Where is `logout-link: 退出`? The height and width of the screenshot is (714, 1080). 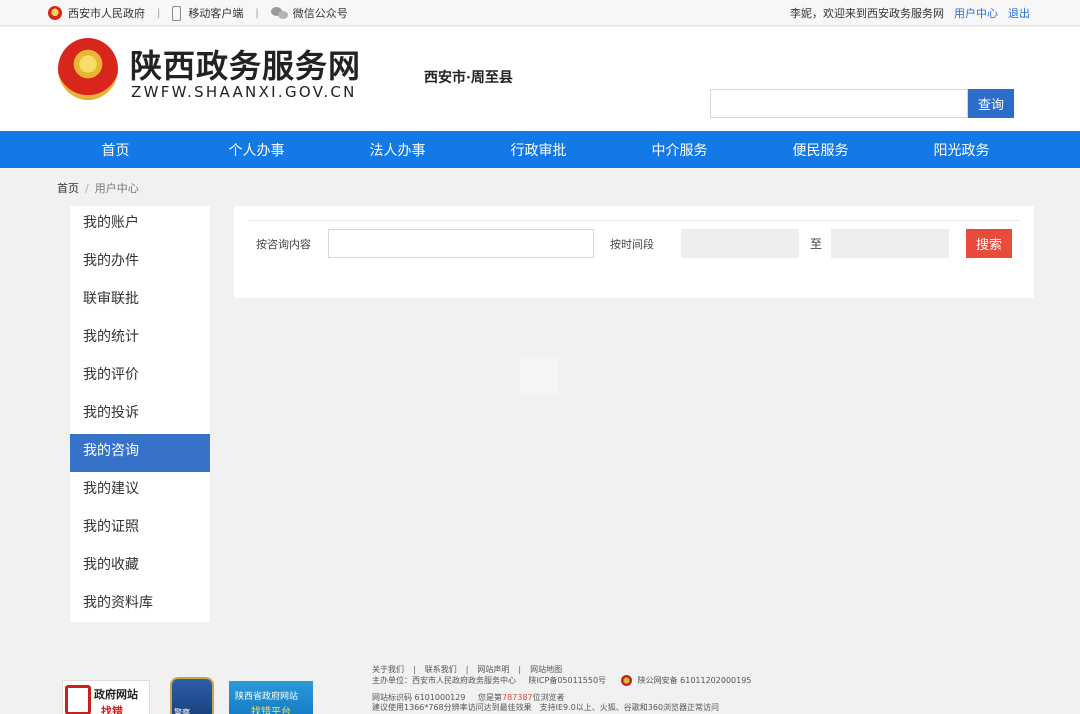 logout-link: 退出 is located at coordinates (1019, 13).